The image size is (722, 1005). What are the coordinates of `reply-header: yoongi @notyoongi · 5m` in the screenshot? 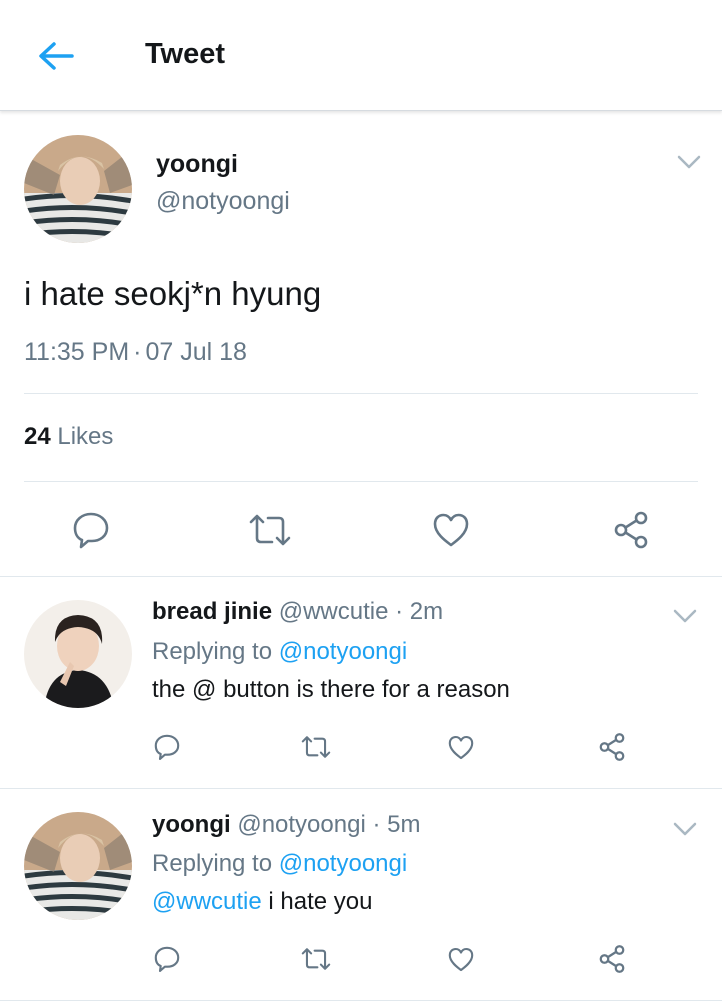 It's located at (286, 825).